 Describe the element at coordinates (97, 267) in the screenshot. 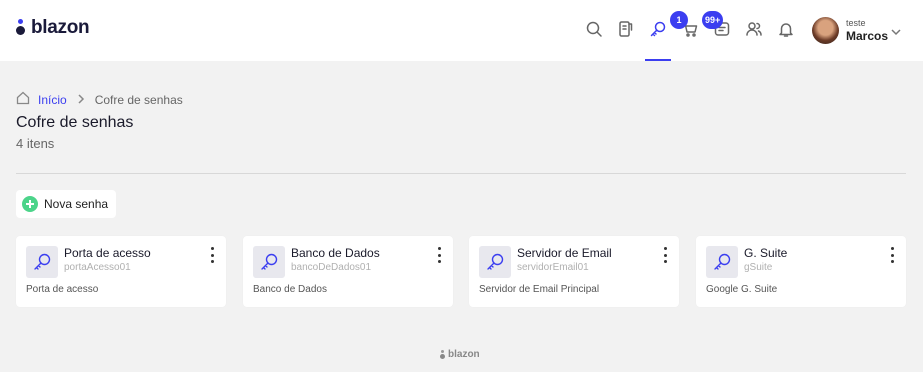

I see `card-username: portaAcesso01` at that location.